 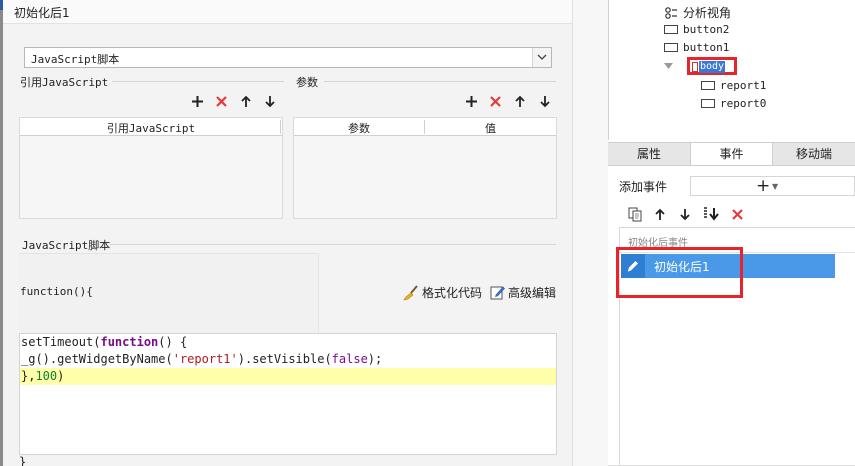 I want to click on tree-item-label: 分析视角, so click(x=707, y=13).